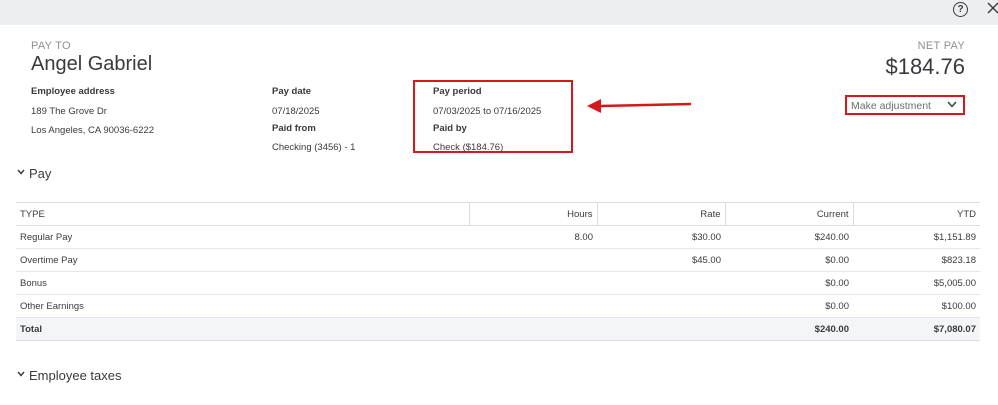 Image resolution: width=998 pixels, height=405 pixels. Describe the element at coordinates (75, 375) in the screenshot. I see `employee-taxes-section-title: Employee taxes` at that location.